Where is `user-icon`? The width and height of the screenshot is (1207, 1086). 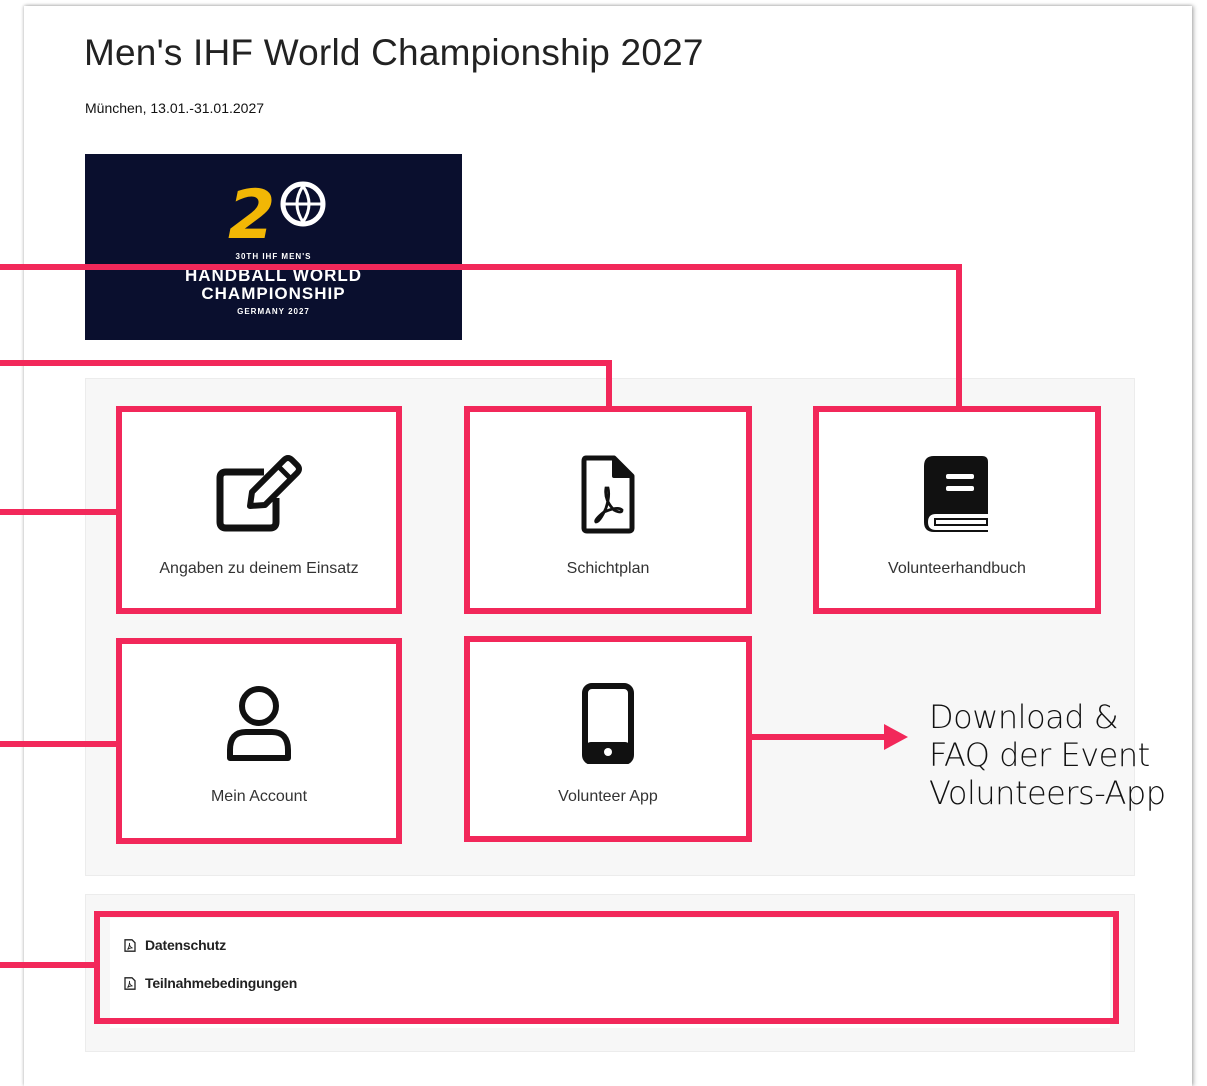 user-icon is located at coordinates (259, 723).